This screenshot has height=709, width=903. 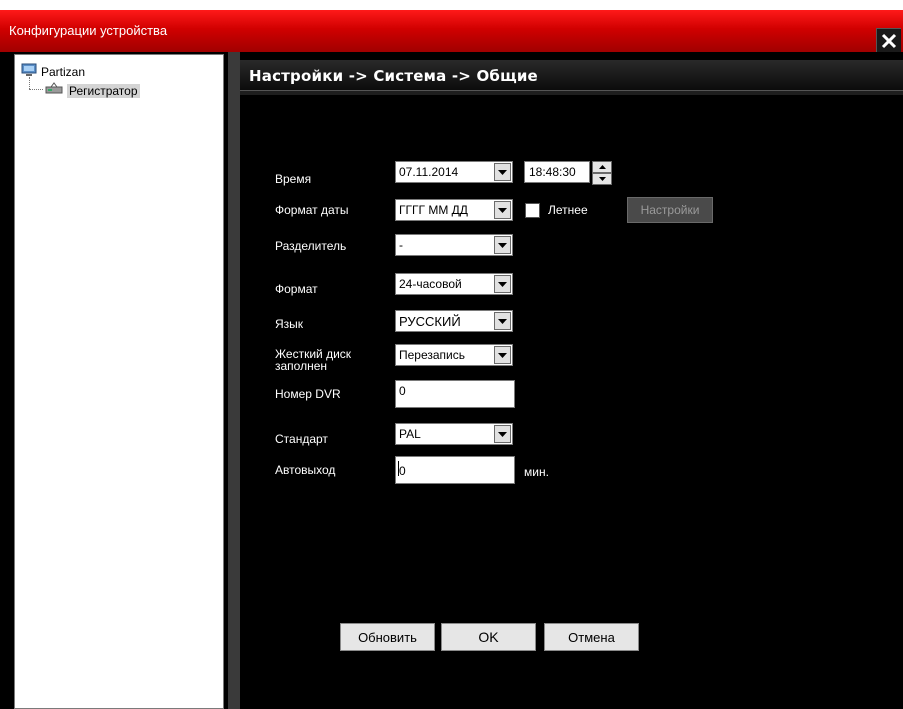 What do you see at coordinates (455, 470) in the screenshot?
I see `autologout-input: 0` at bounding box center [455, 470].